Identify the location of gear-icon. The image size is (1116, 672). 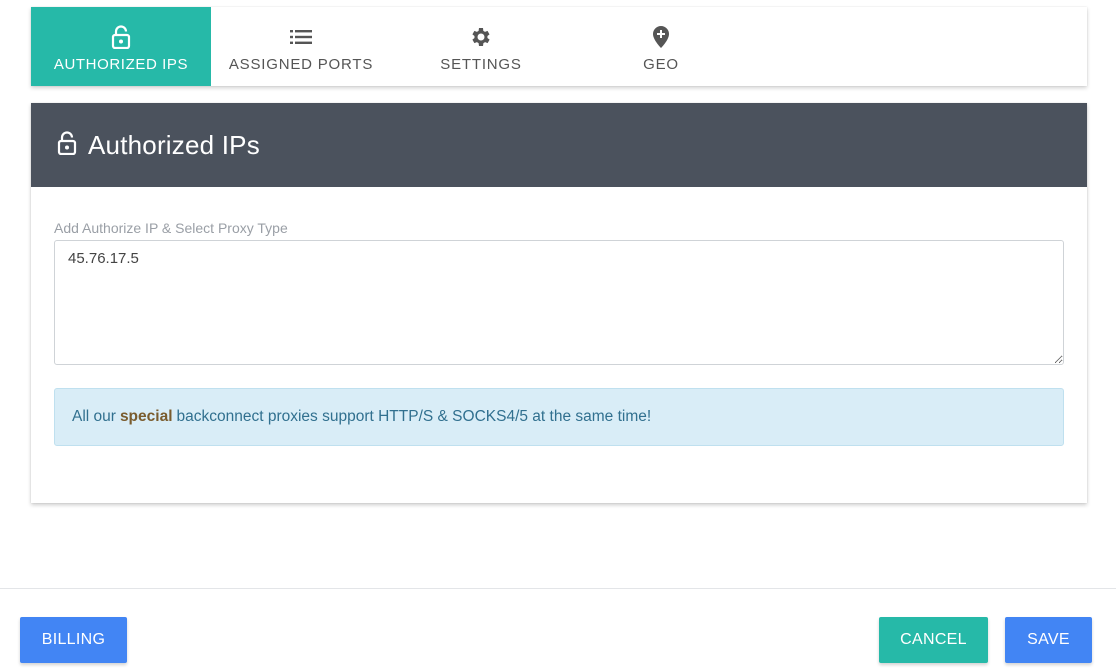
(481, 37).